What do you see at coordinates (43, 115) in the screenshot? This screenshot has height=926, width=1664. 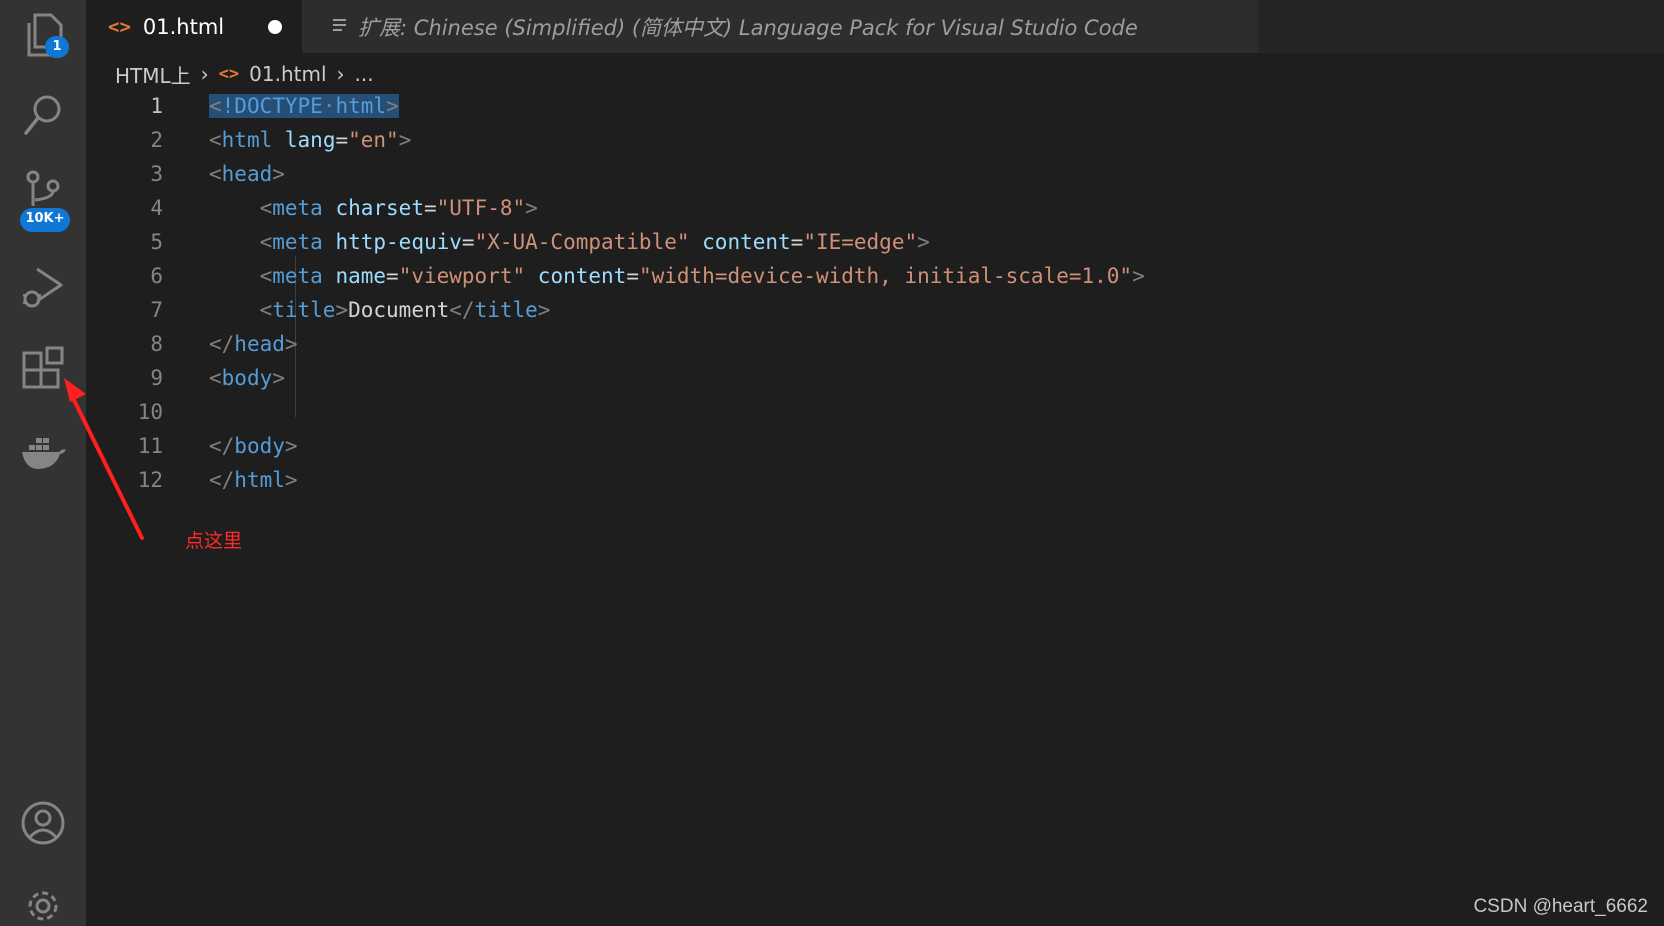 I see `search-button` at bounding box center [43, 115].